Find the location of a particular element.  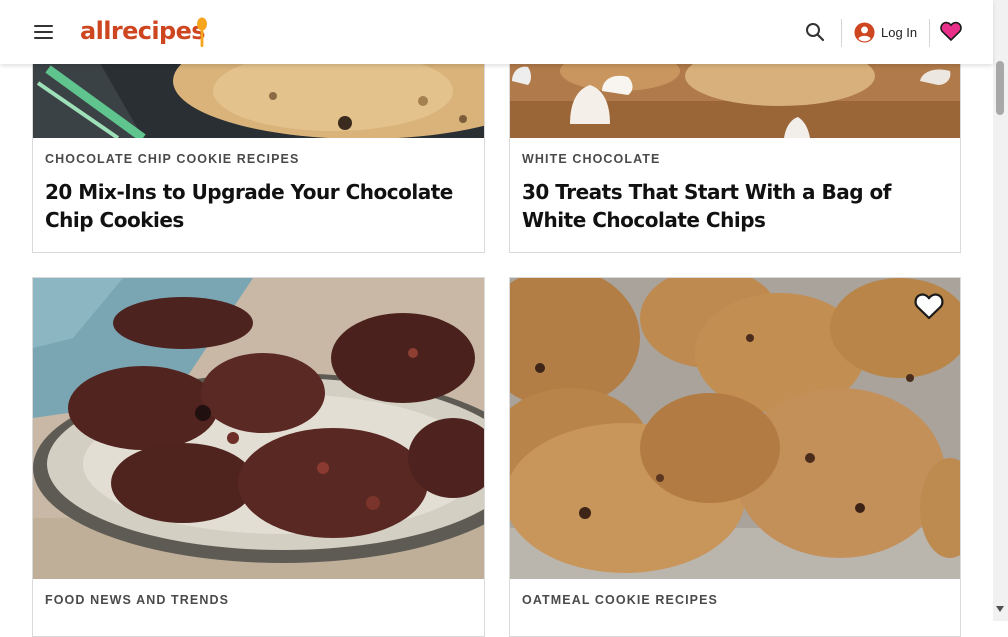

page-scrollbar is located at coordinates (1000, 310).